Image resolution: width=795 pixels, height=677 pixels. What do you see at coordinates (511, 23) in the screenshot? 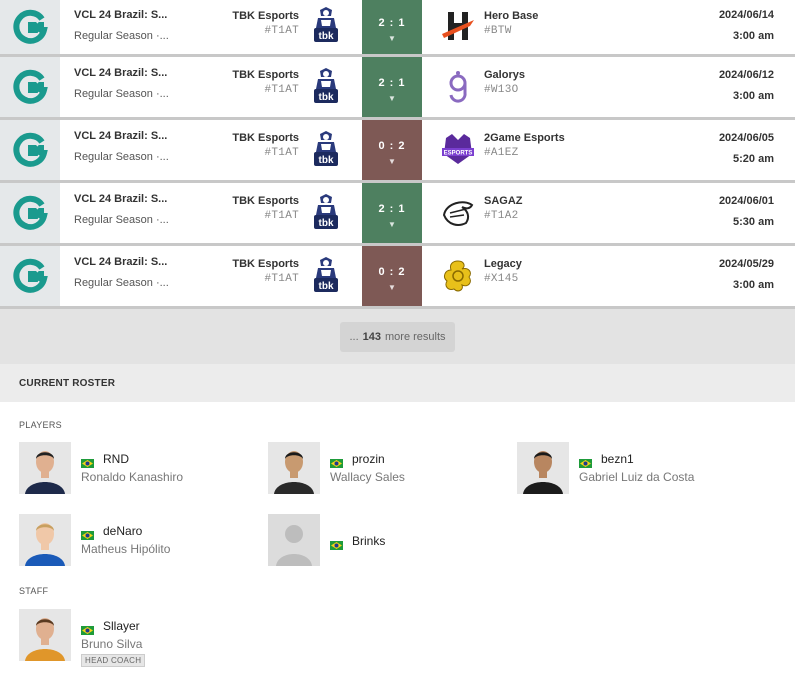
I see `team2-info: Hero Base #BTW` at bounding box center [511, 23].